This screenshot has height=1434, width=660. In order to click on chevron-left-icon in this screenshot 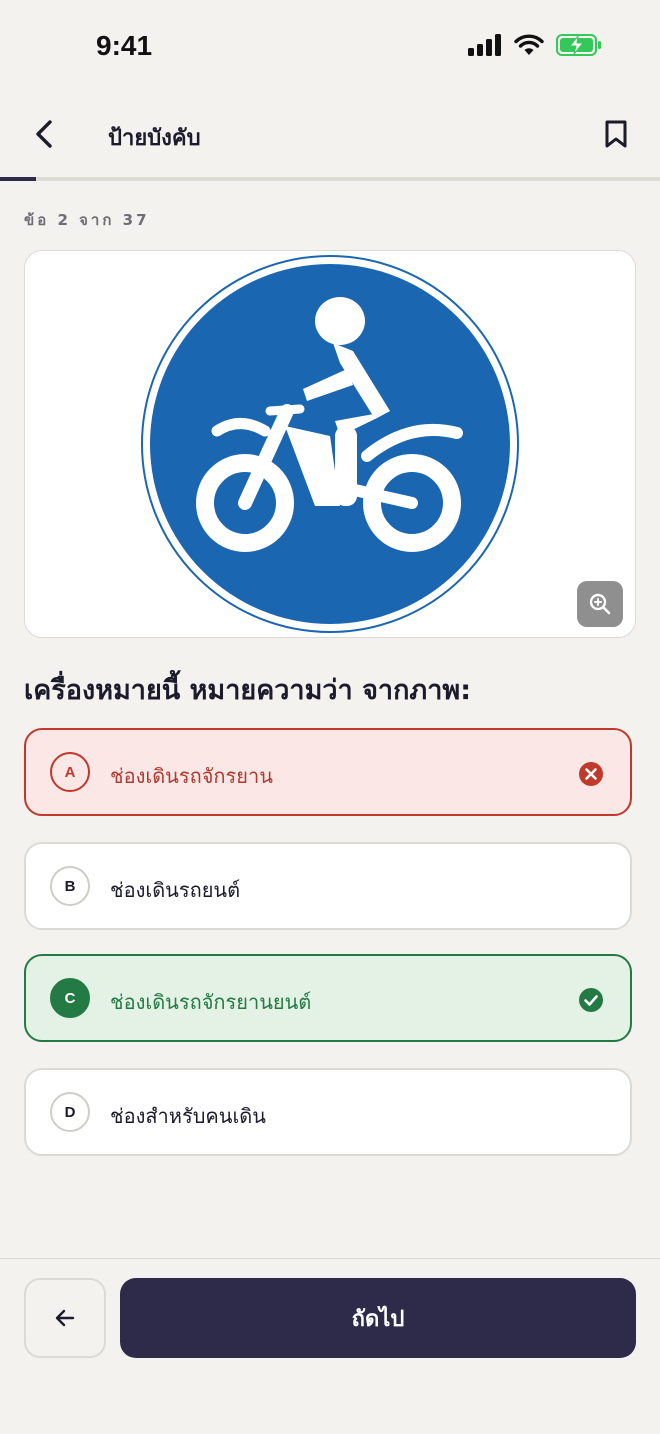, I will do `click(44, 134)`.